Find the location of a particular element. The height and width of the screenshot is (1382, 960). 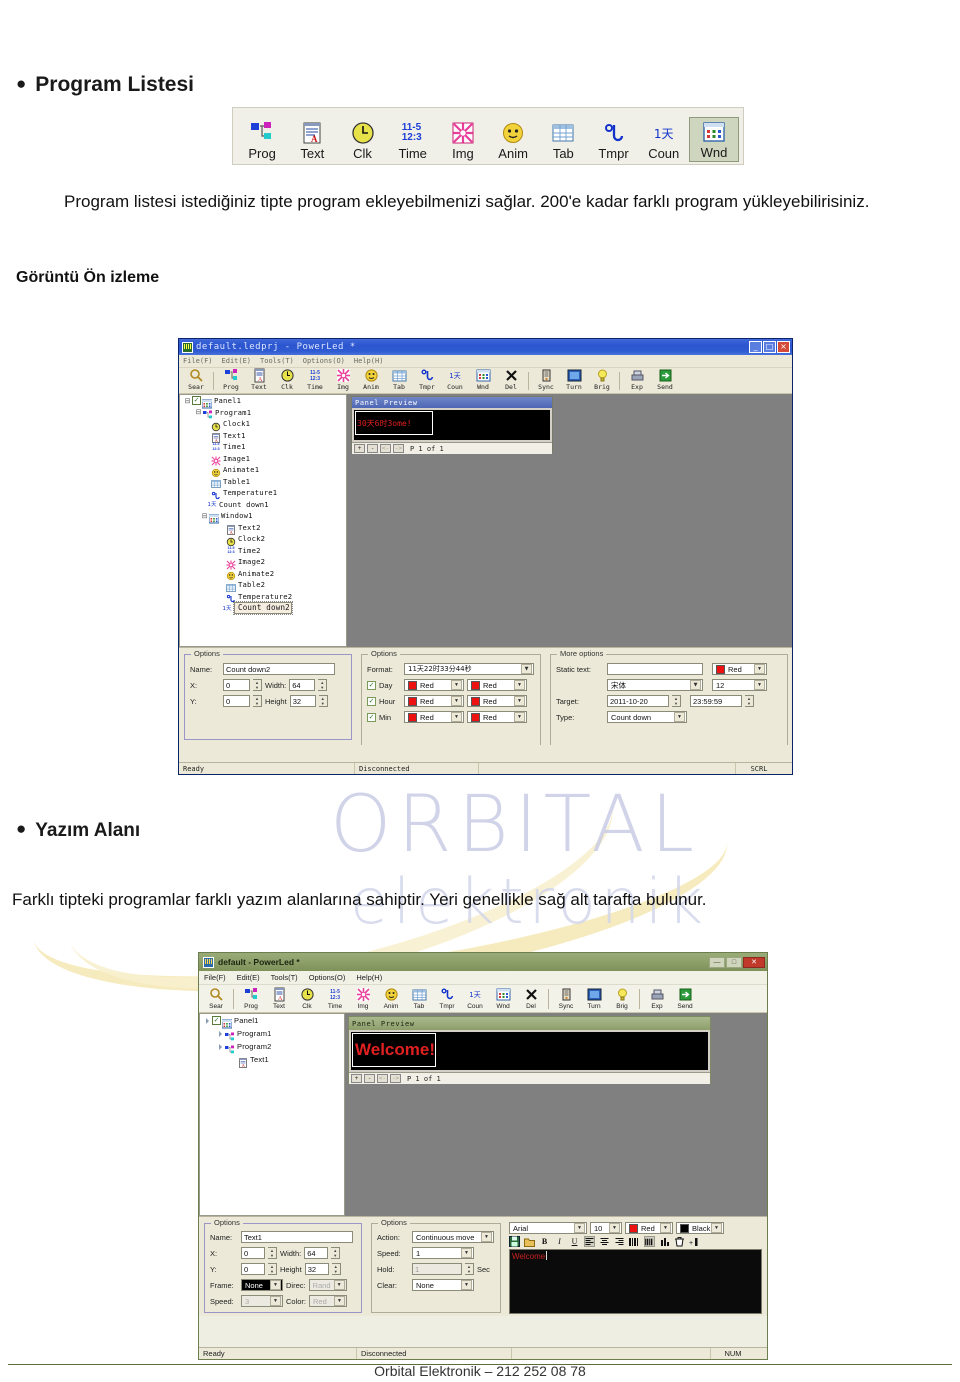

titlebar: default.ledprj - PowerLed * _ □ × is located at coordinates (485, 347).